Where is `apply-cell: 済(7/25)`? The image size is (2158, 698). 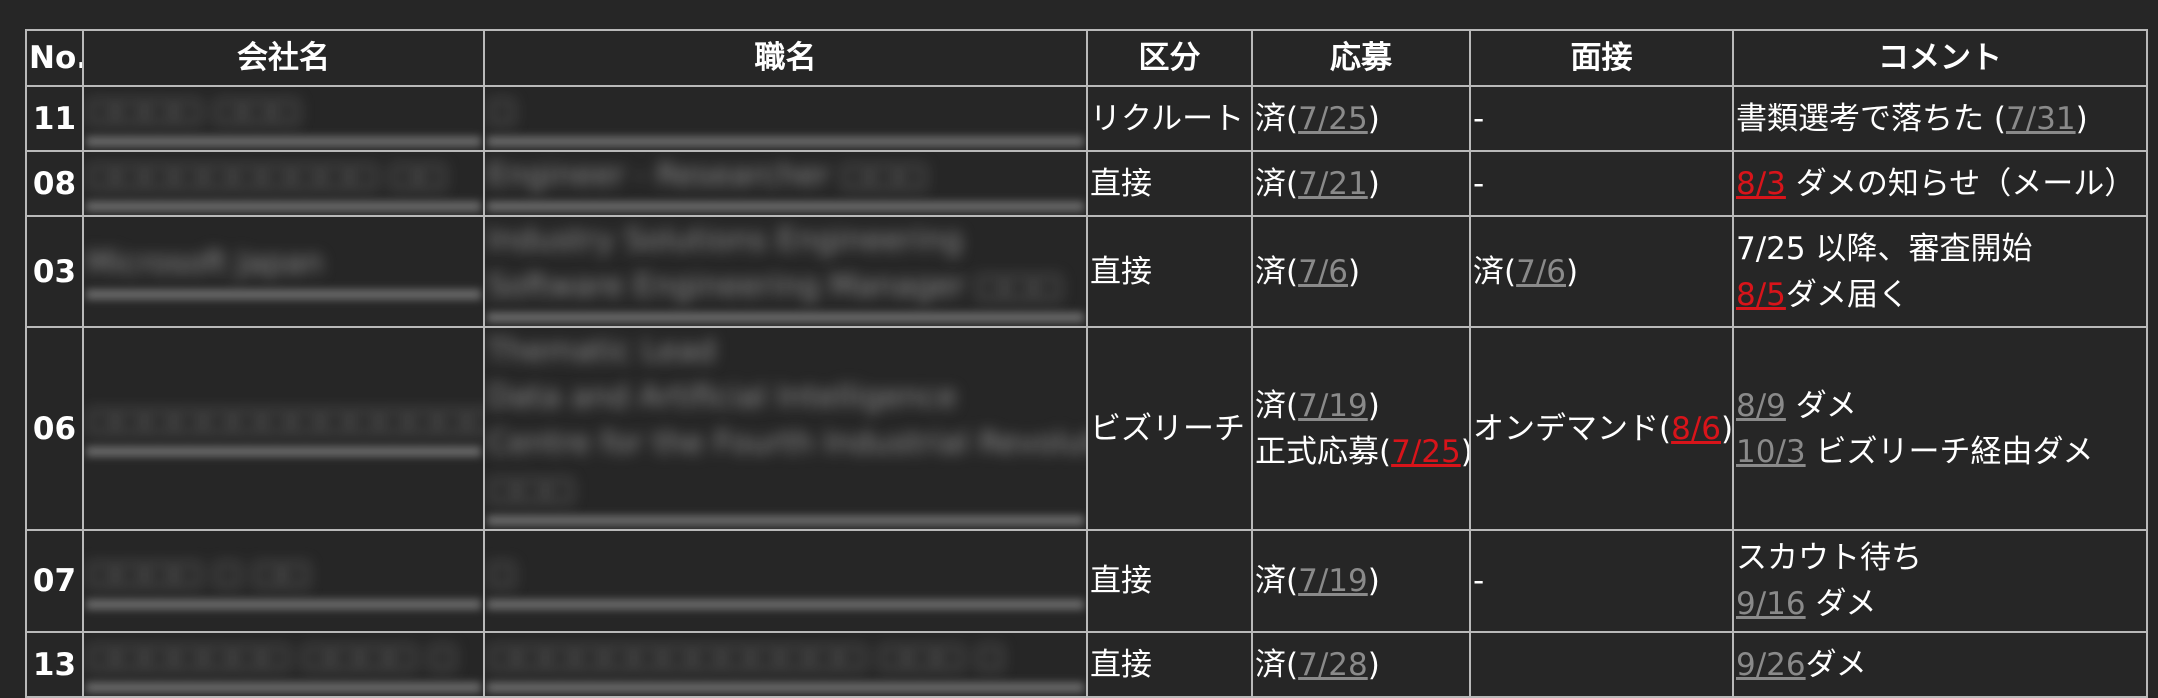
apply-cell: 済(7/25) is located at coordinates (1361, 118).